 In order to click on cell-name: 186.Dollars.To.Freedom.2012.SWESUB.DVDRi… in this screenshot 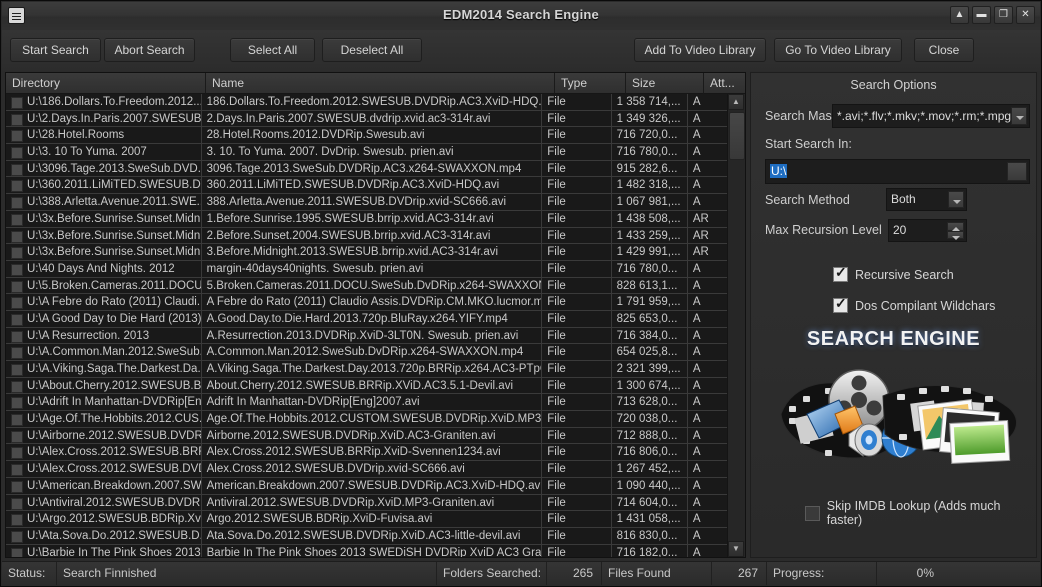, I will do `click(372, 102)`.